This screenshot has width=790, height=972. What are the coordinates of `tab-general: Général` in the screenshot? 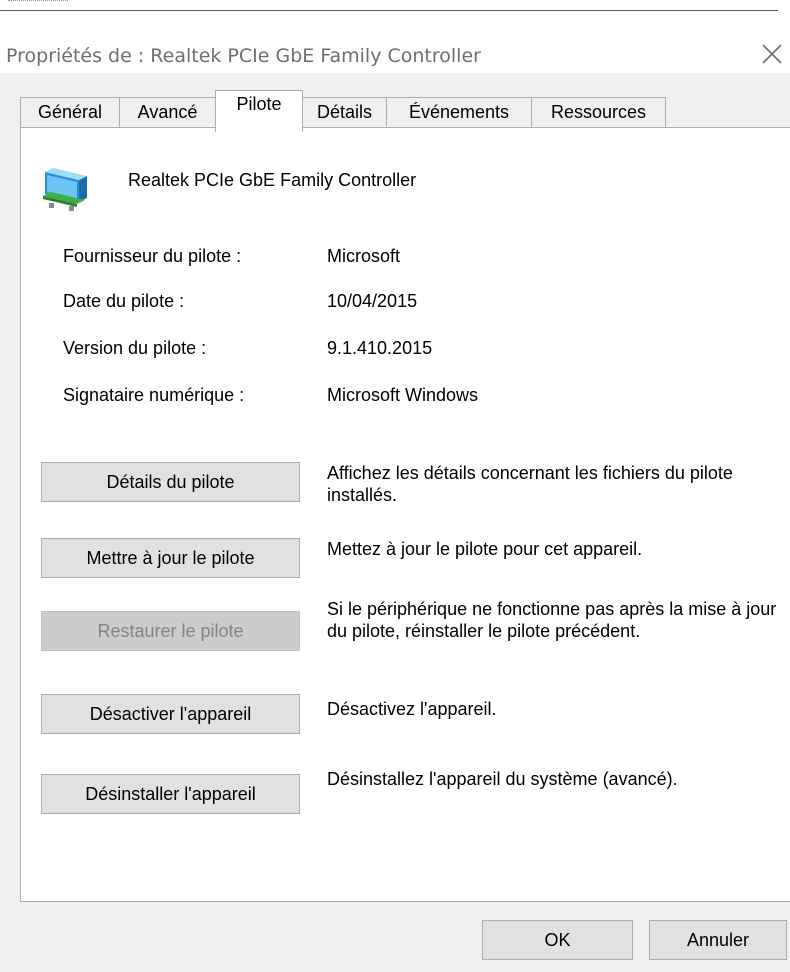 It's located at (70, 112).